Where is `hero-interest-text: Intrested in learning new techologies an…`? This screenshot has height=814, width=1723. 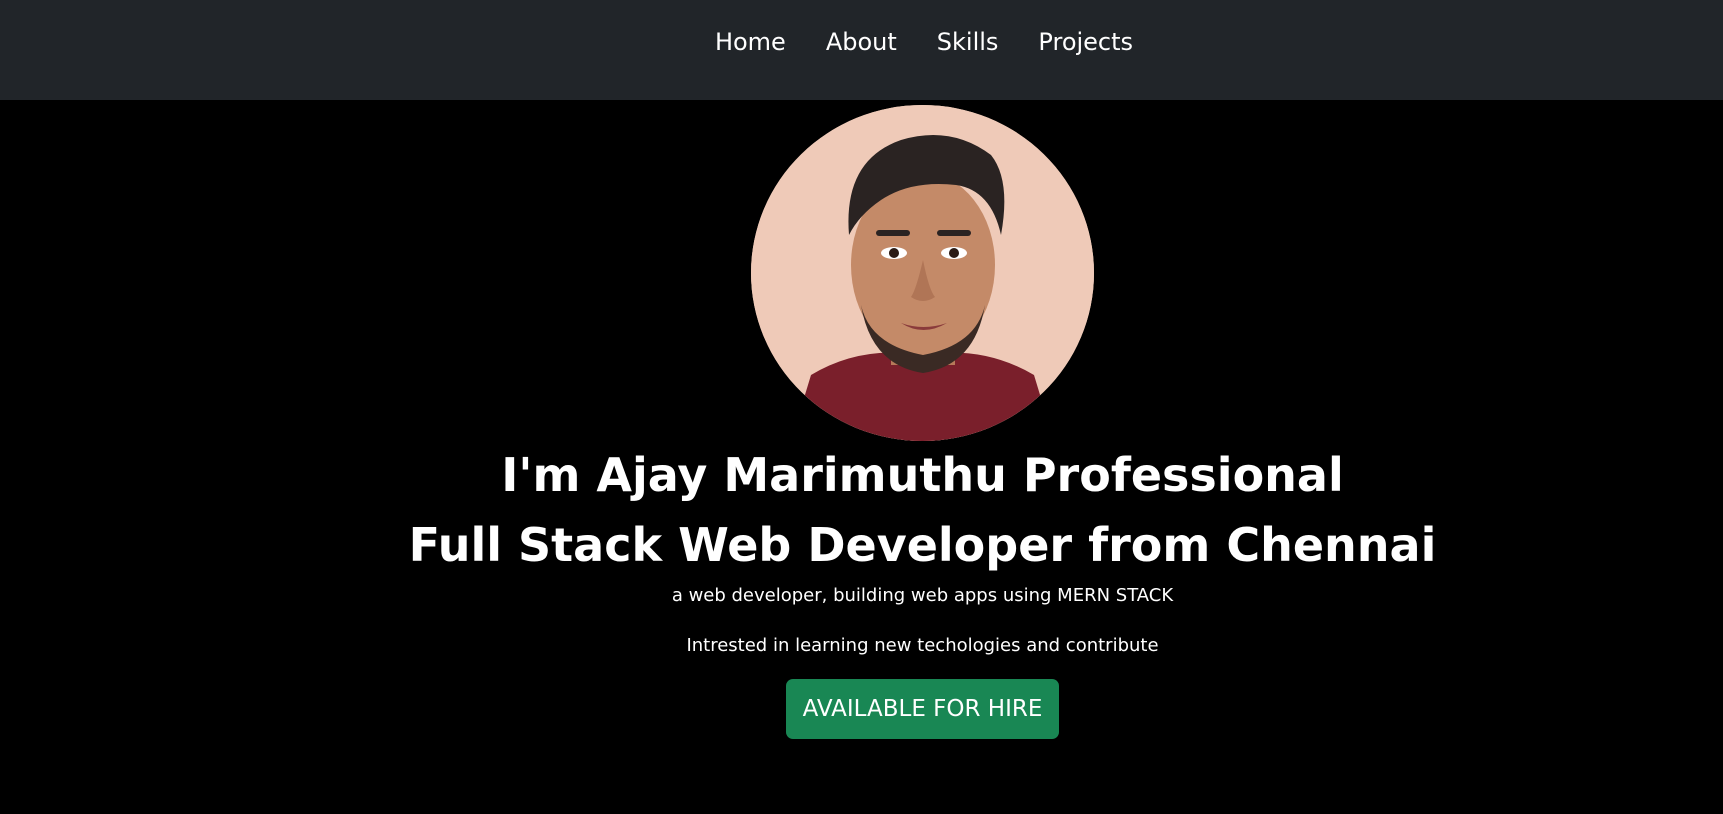 hero-interest-text: Intrested in learning new techologies an… is located at coordinates (922, 645).